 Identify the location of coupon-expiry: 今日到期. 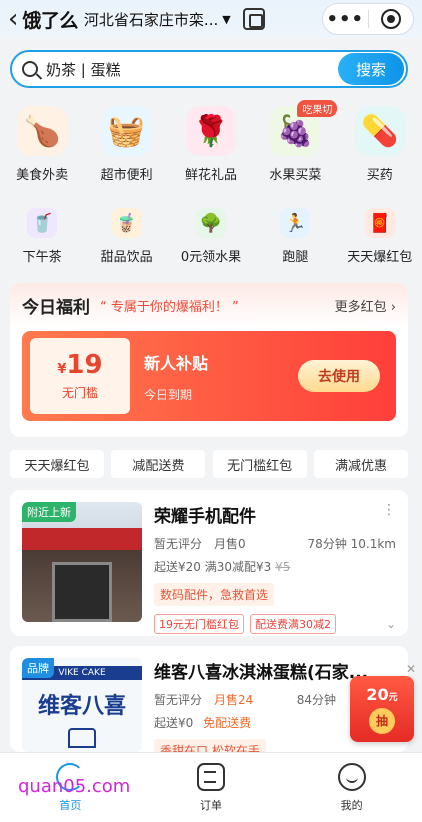
(168, 394).